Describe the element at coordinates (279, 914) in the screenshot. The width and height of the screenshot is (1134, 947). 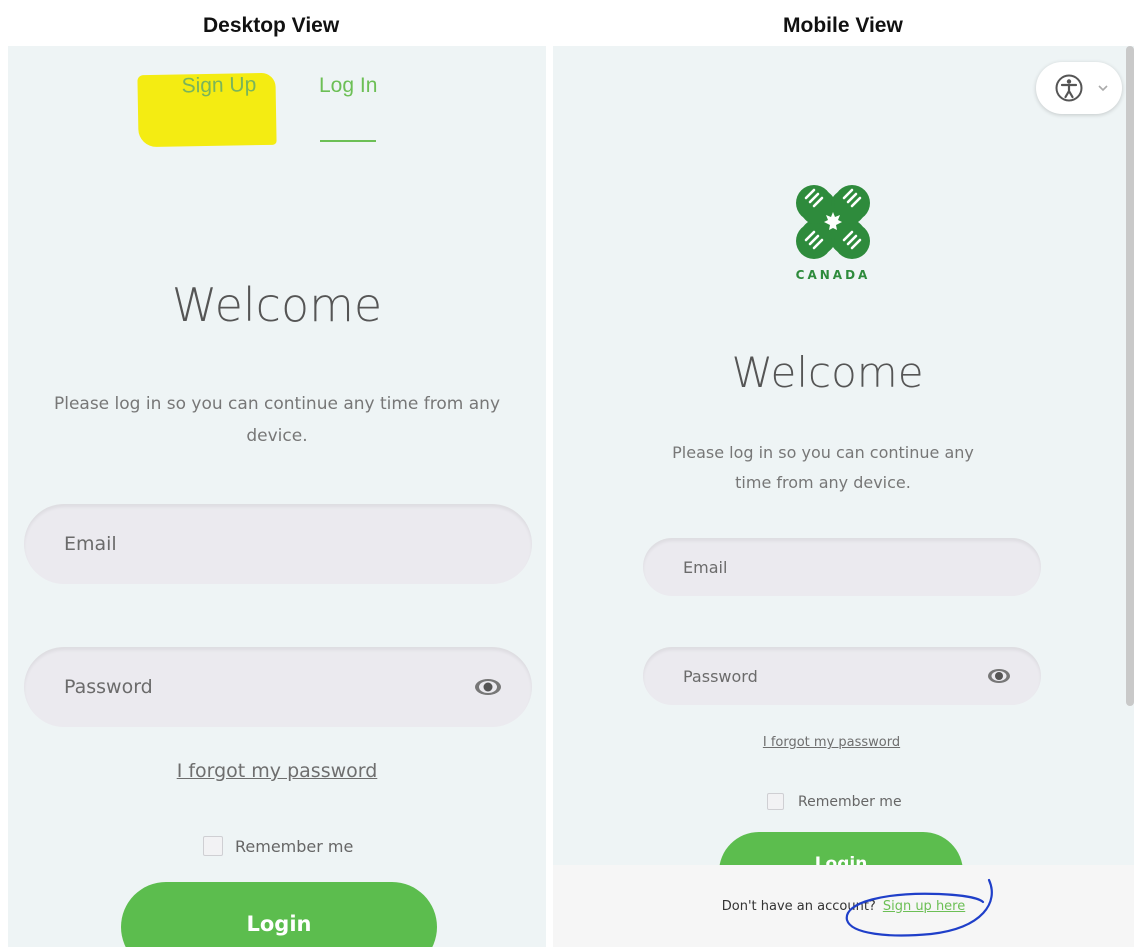
I see `login-button: Login` at that location.